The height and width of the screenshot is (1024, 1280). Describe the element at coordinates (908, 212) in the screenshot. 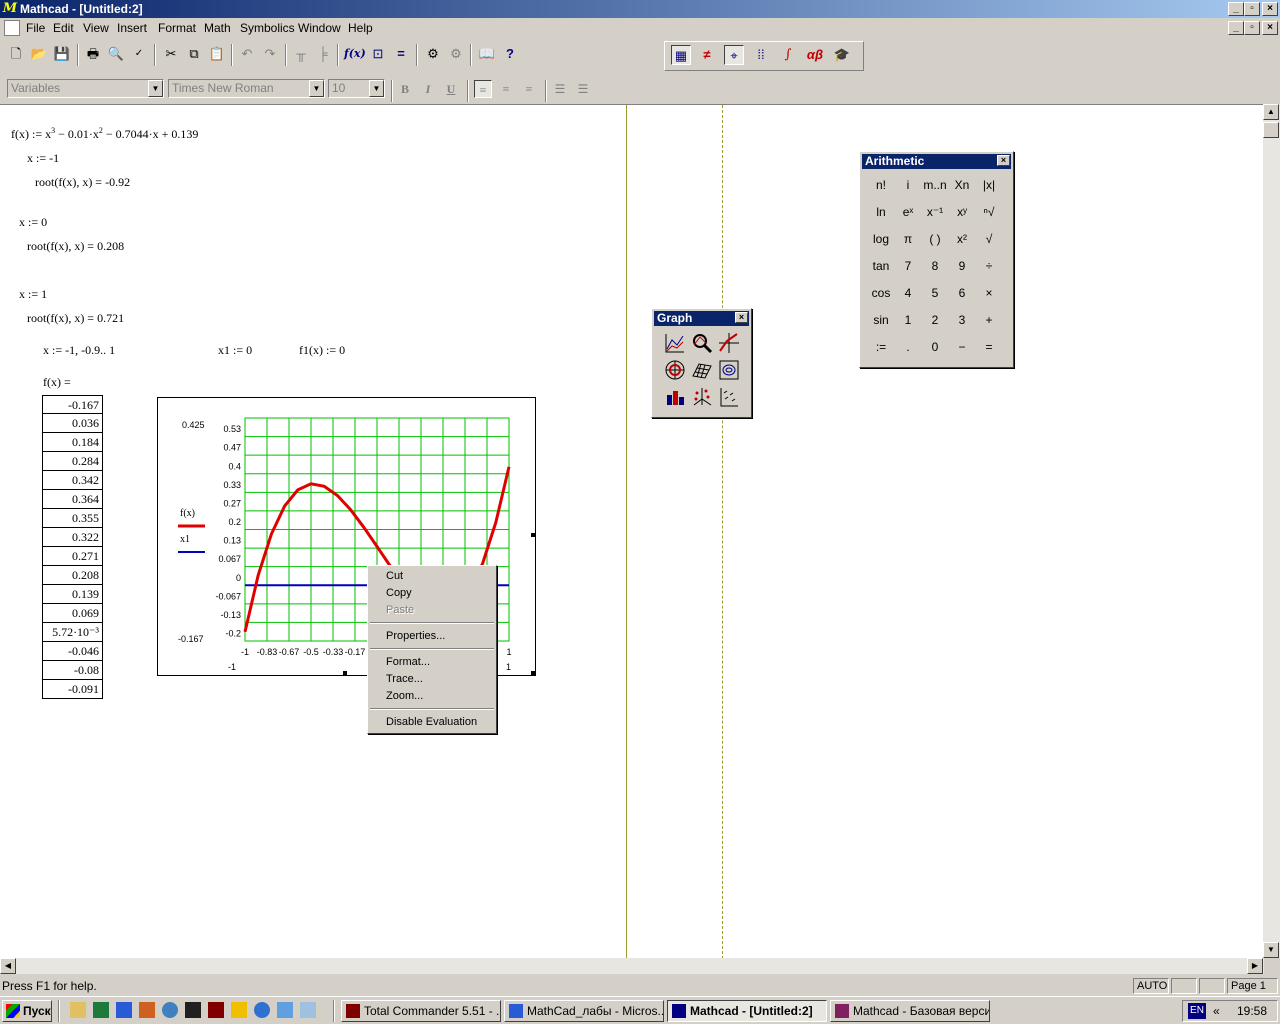

I see `arith-button-1-1: eˣ` at that location.